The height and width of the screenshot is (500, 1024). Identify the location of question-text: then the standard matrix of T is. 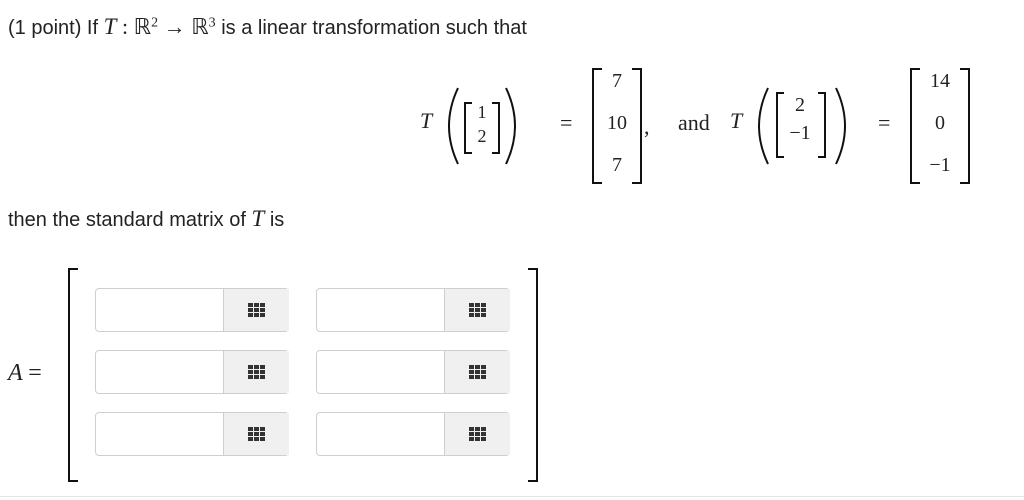
(146, 219).